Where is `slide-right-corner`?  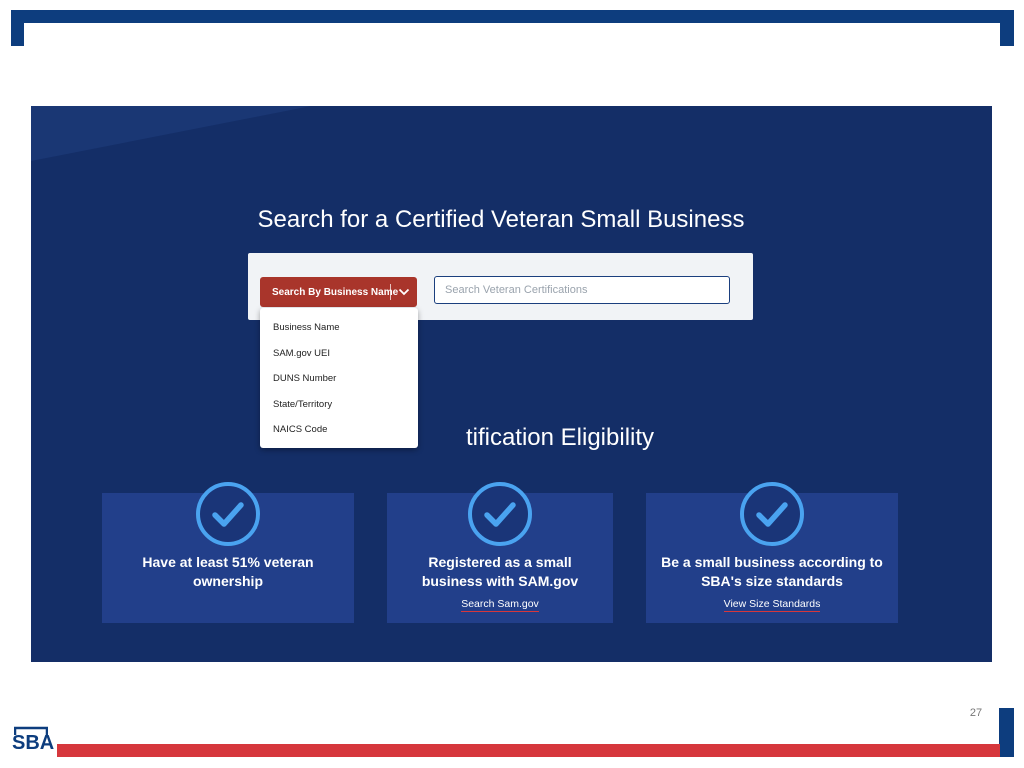
slide-right-corner is located at coordinates (1007, 28).